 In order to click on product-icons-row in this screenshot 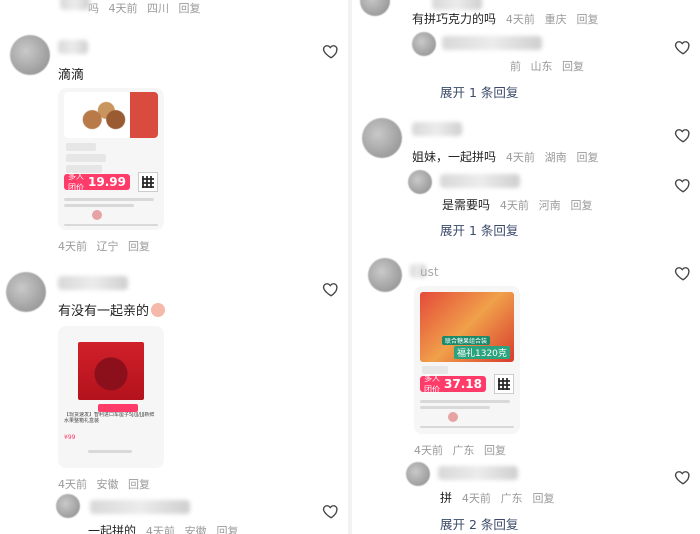, I will do `click(110, 451)`.